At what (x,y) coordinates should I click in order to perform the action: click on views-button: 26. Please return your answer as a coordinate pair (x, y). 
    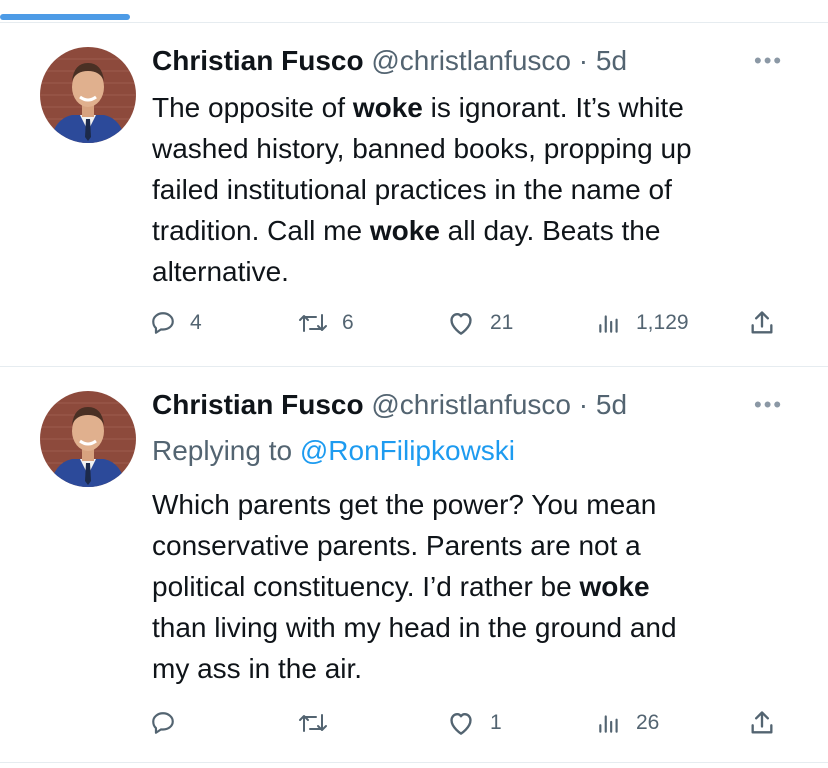
    Looking at the image, I should click on (627, 723).